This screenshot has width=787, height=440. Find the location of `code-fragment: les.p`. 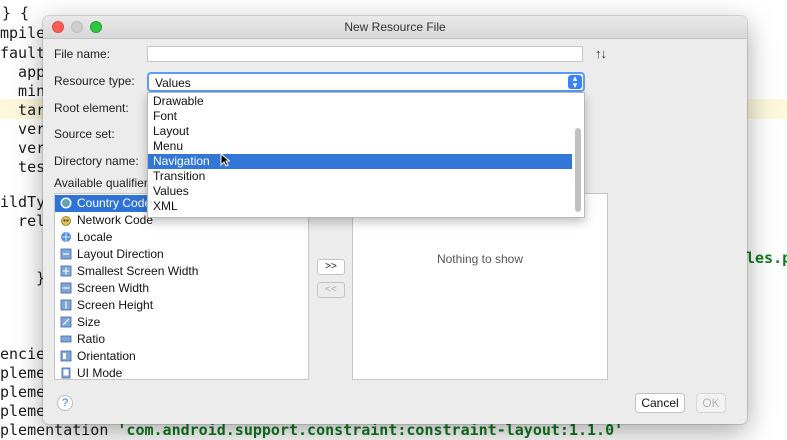

code-fragment: les.p is located at coordinates (766, 258).